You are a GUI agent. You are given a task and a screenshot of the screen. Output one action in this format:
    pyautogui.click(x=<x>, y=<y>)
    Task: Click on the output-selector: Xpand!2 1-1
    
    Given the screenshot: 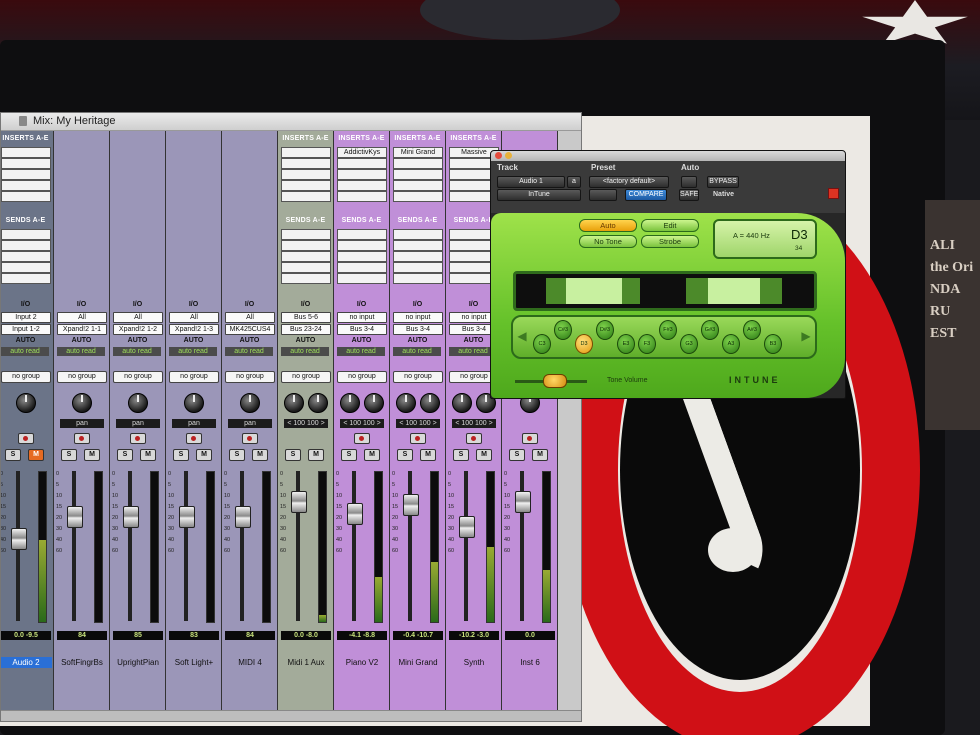 What is the action you would take?
    pyautogui.click(x=82, y=329)
    